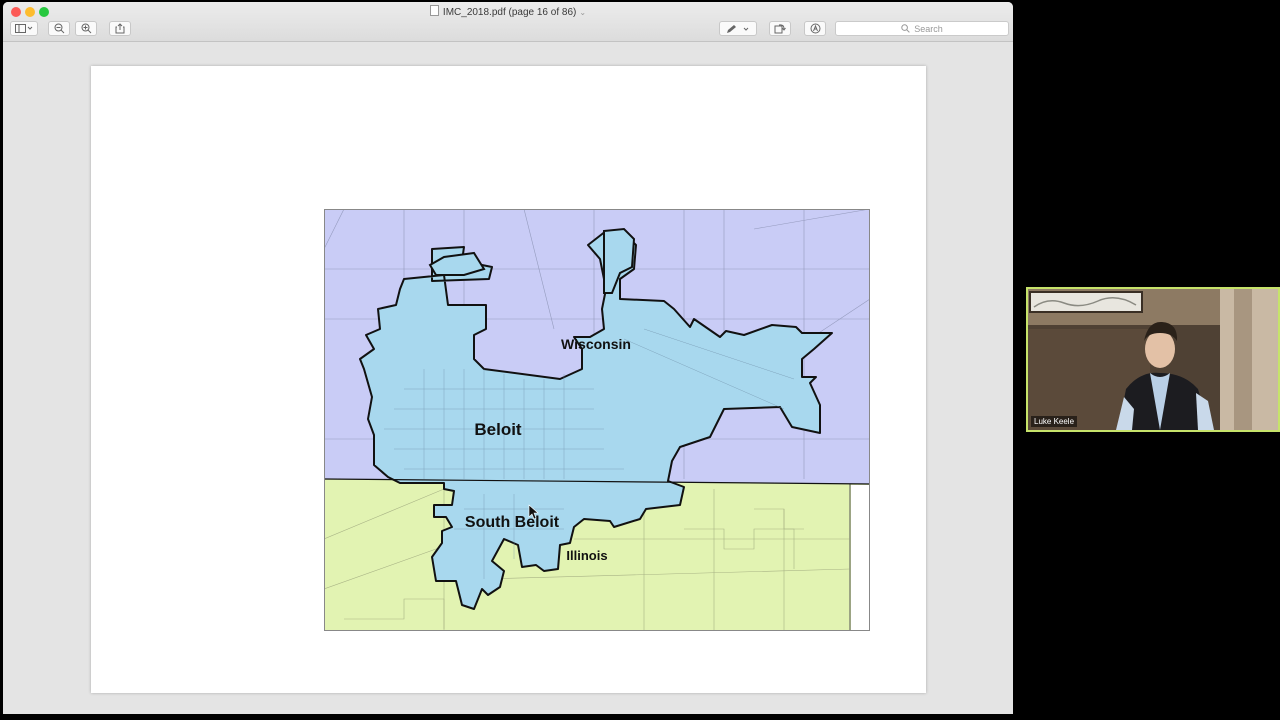 This screenshot has height=720, width=1280. Describe the element at coordinates (596, 344) in the screenshot. I see `label-wisconsin: Wisconsin` at that location.